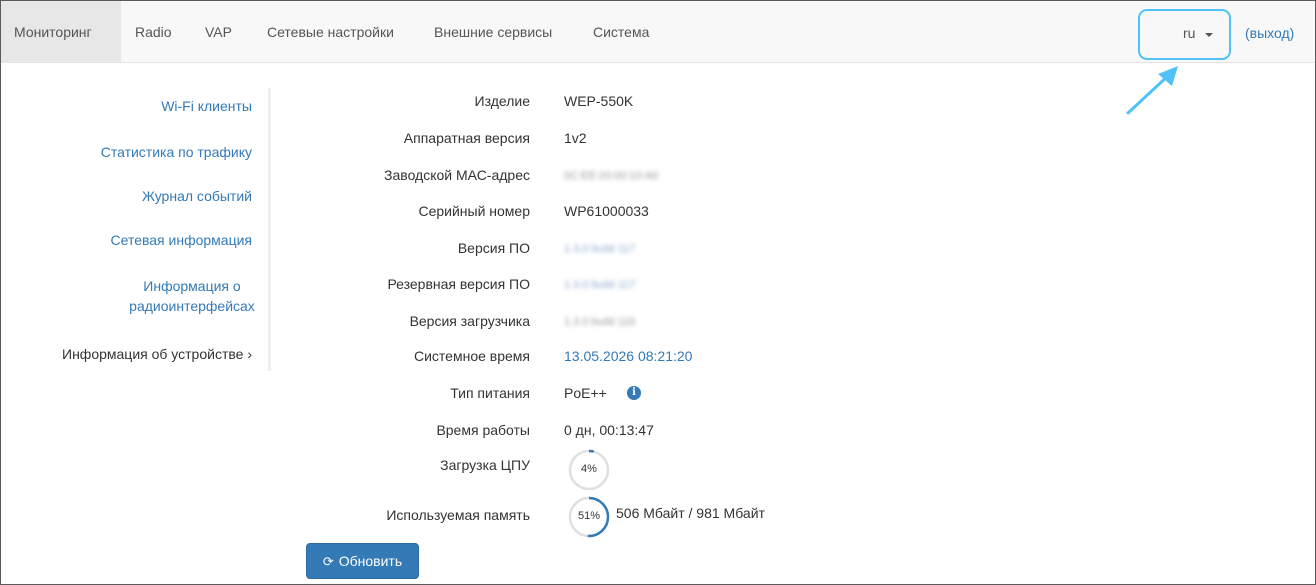  Describe the element at coordinates (469, 321) in the screenshot. I see `label-bootloader: Версия загрузчика` at that location.